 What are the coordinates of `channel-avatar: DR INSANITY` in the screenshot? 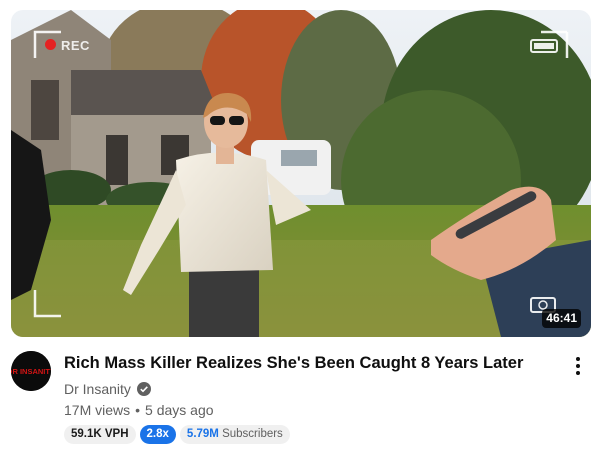 It's located at (31, 371).